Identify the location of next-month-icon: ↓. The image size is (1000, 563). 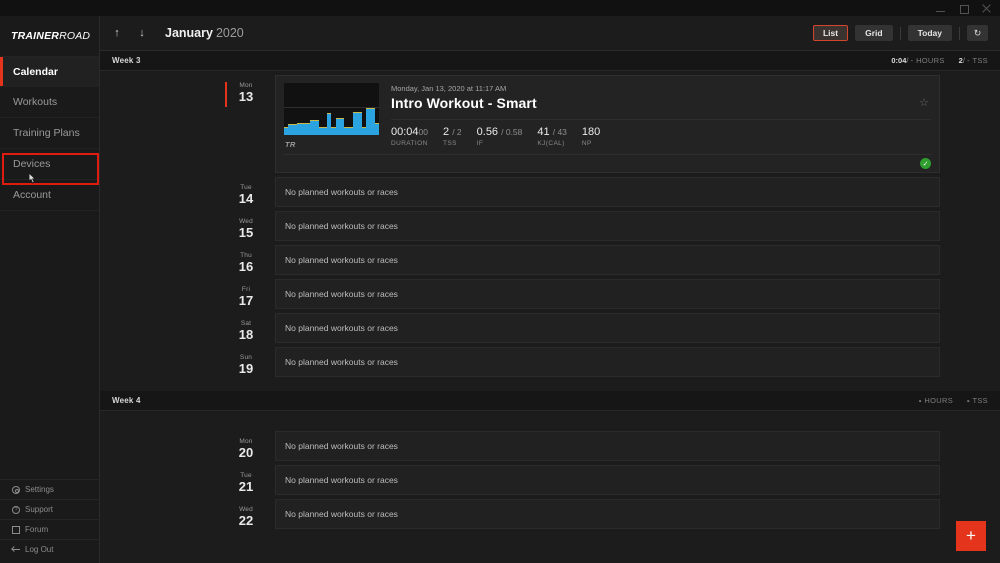
(142, 33).